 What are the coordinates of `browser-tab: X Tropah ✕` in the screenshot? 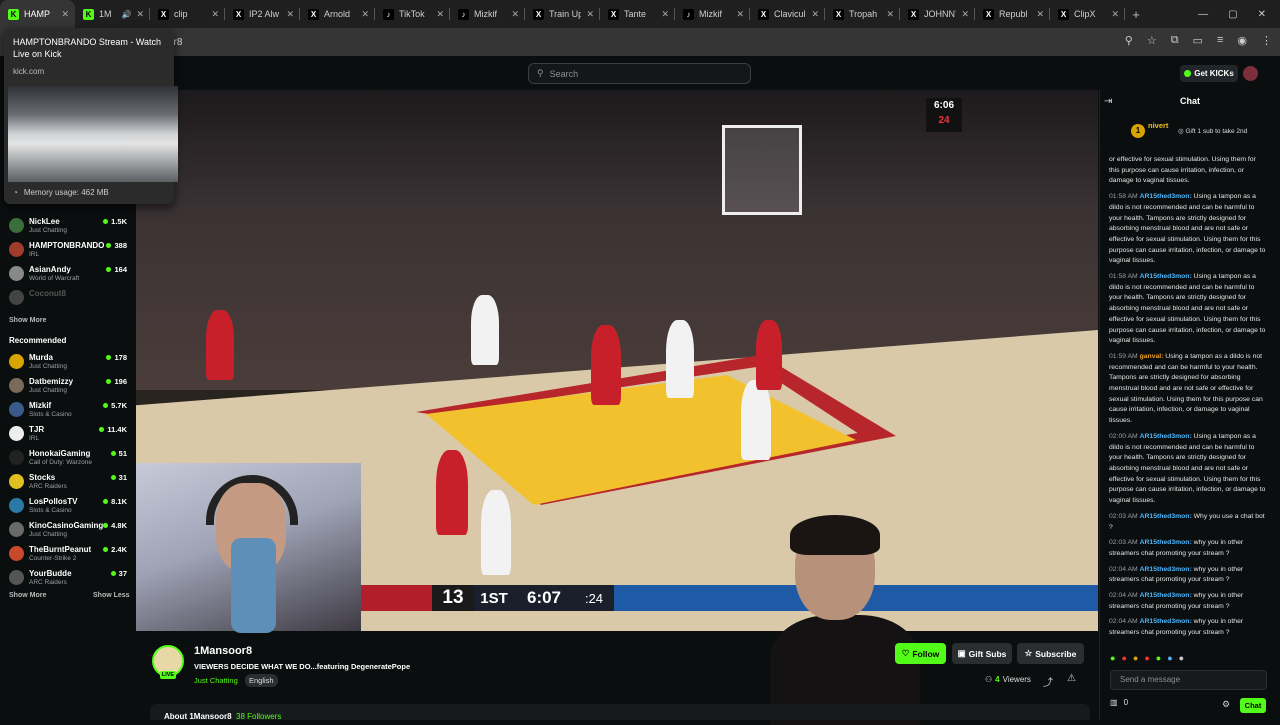 It's located at (862, 14).